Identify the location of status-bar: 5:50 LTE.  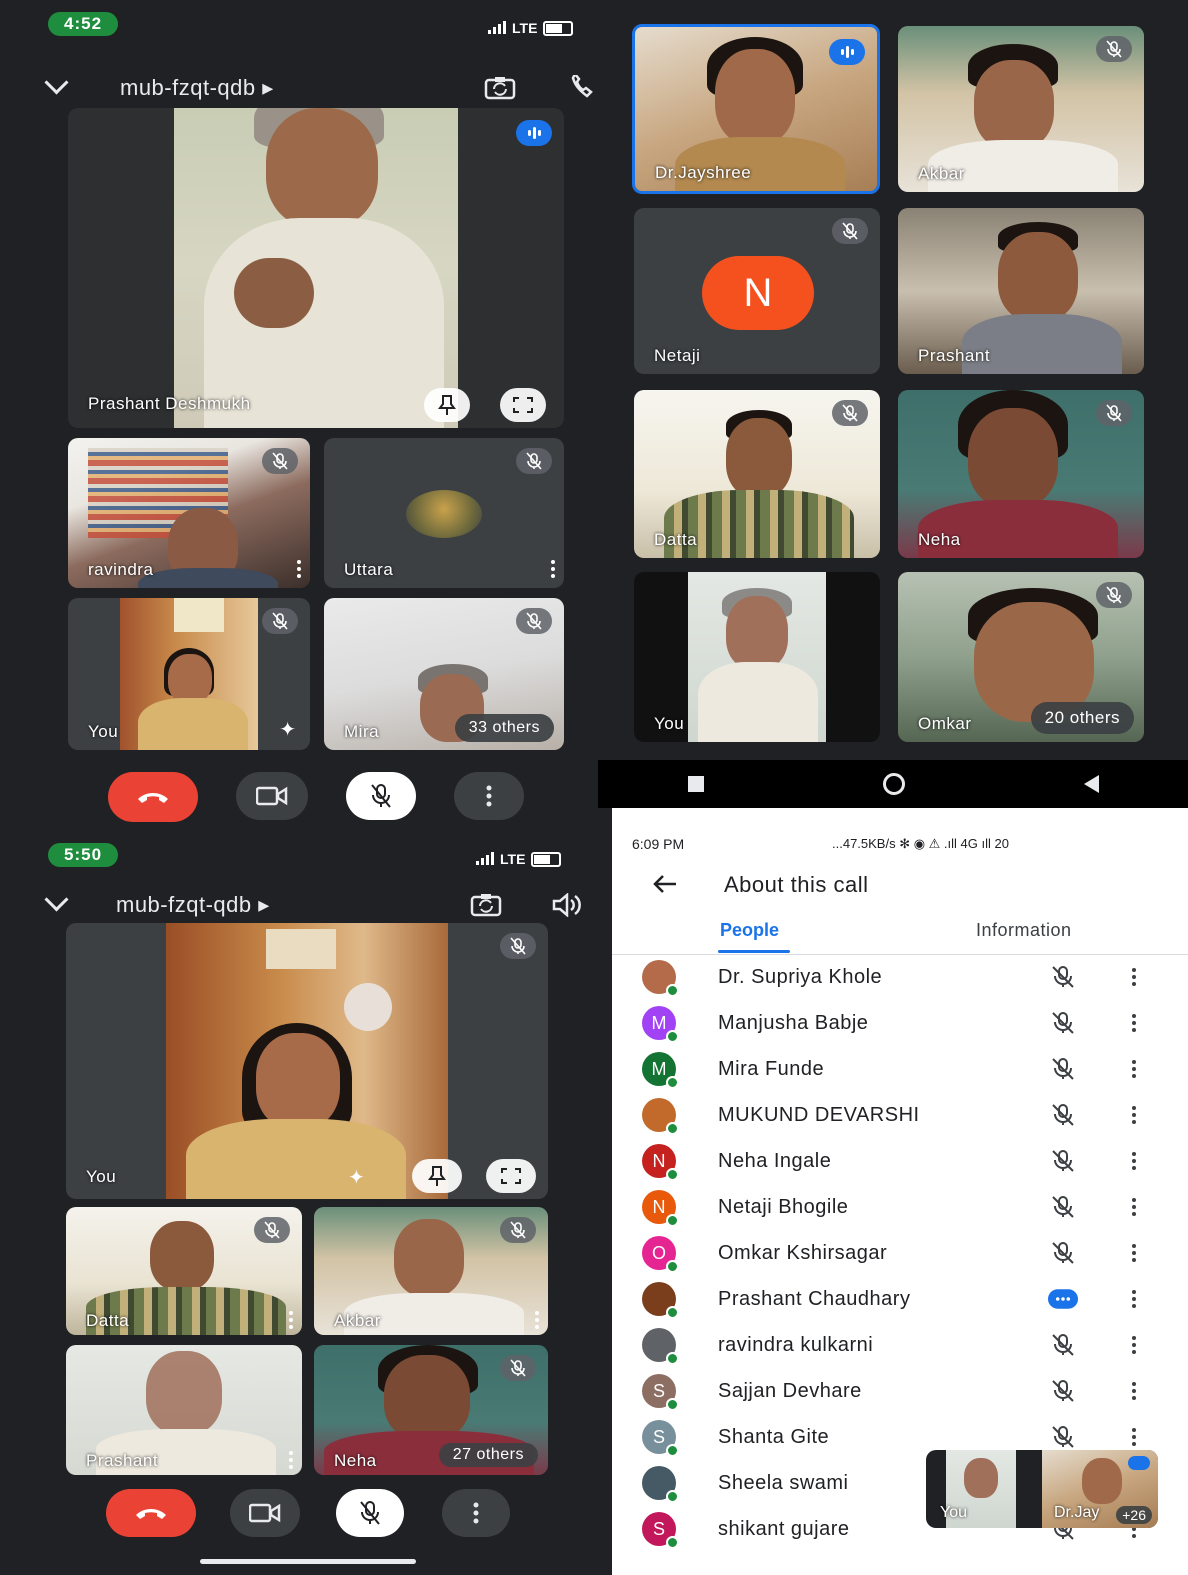
(306, 861).